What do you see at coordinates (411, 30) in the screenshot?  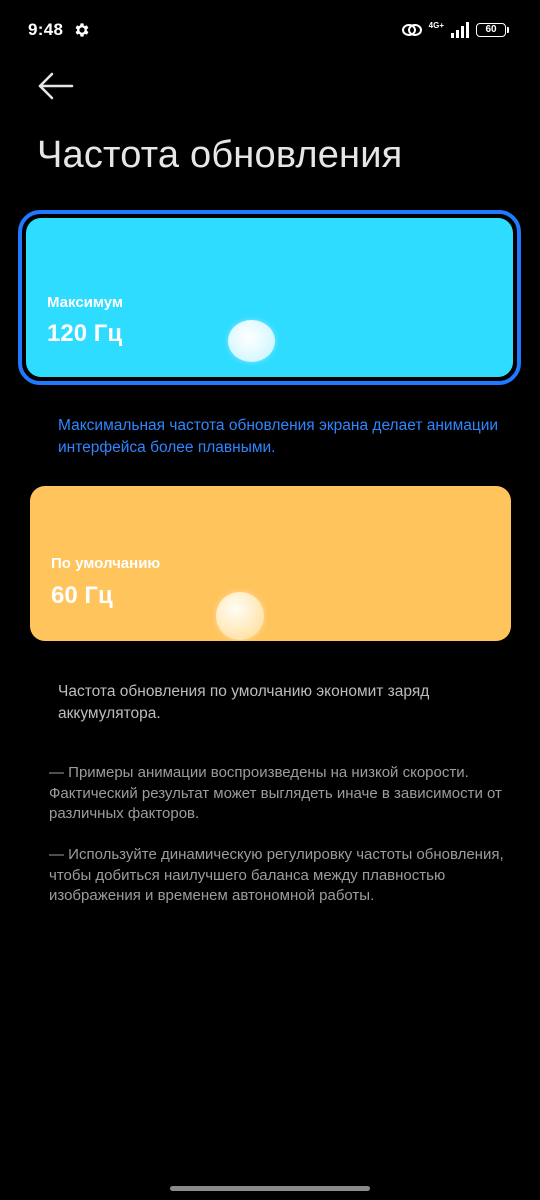 I see `link-icon` at bounding box center [411, 30].